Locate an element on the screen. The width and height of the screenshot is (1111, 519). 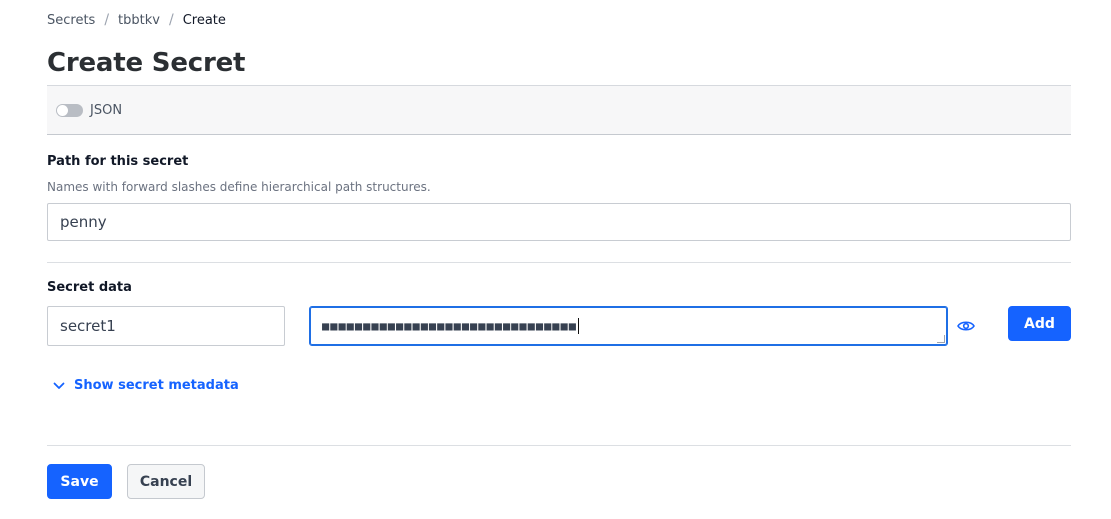
page-title: Create Secret is located at coordinates (146, 63).